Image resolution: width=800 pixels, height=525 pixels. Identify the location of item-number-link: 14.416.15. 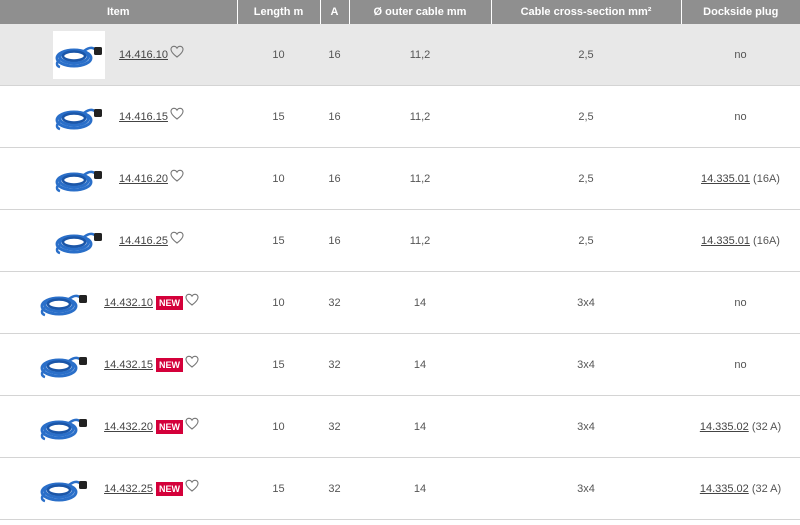
(143, 117).